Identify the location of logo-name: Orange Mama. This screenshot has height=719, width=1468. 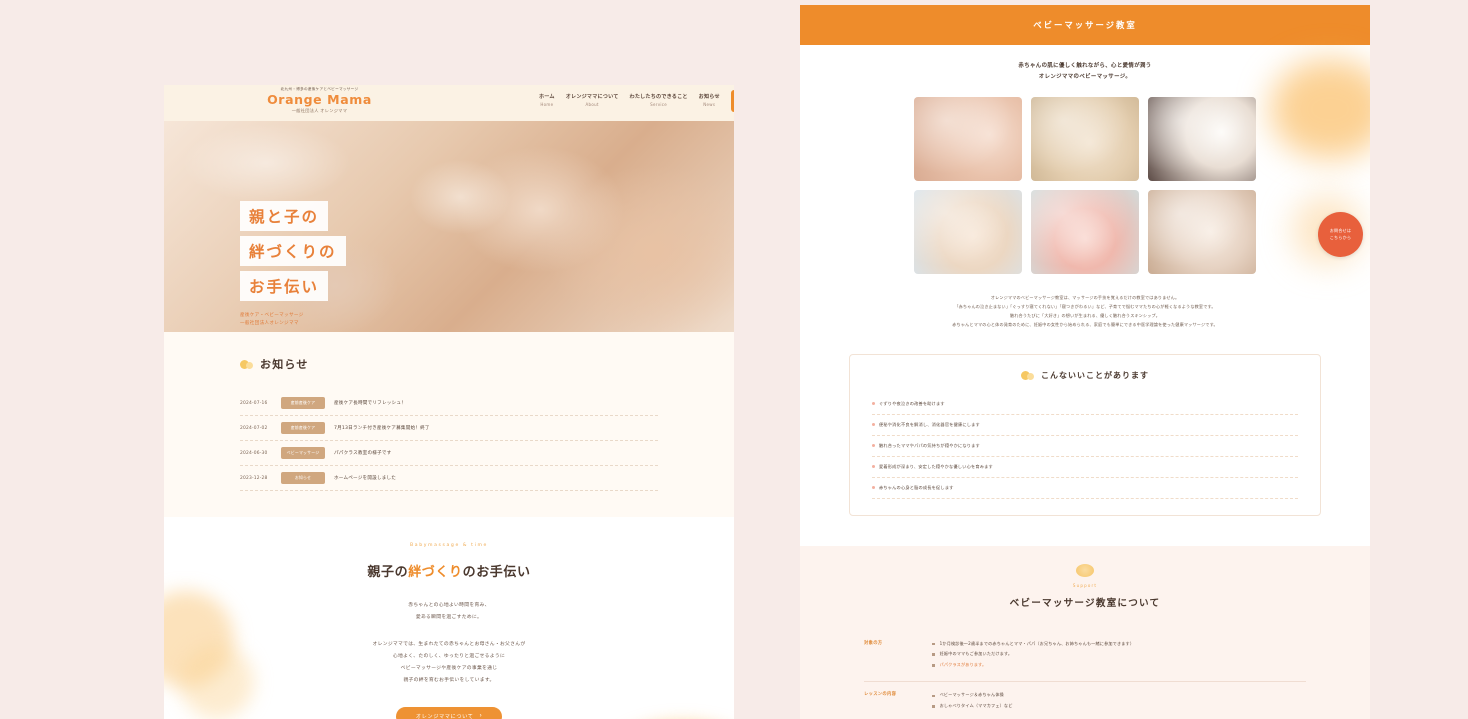
(319, 99).